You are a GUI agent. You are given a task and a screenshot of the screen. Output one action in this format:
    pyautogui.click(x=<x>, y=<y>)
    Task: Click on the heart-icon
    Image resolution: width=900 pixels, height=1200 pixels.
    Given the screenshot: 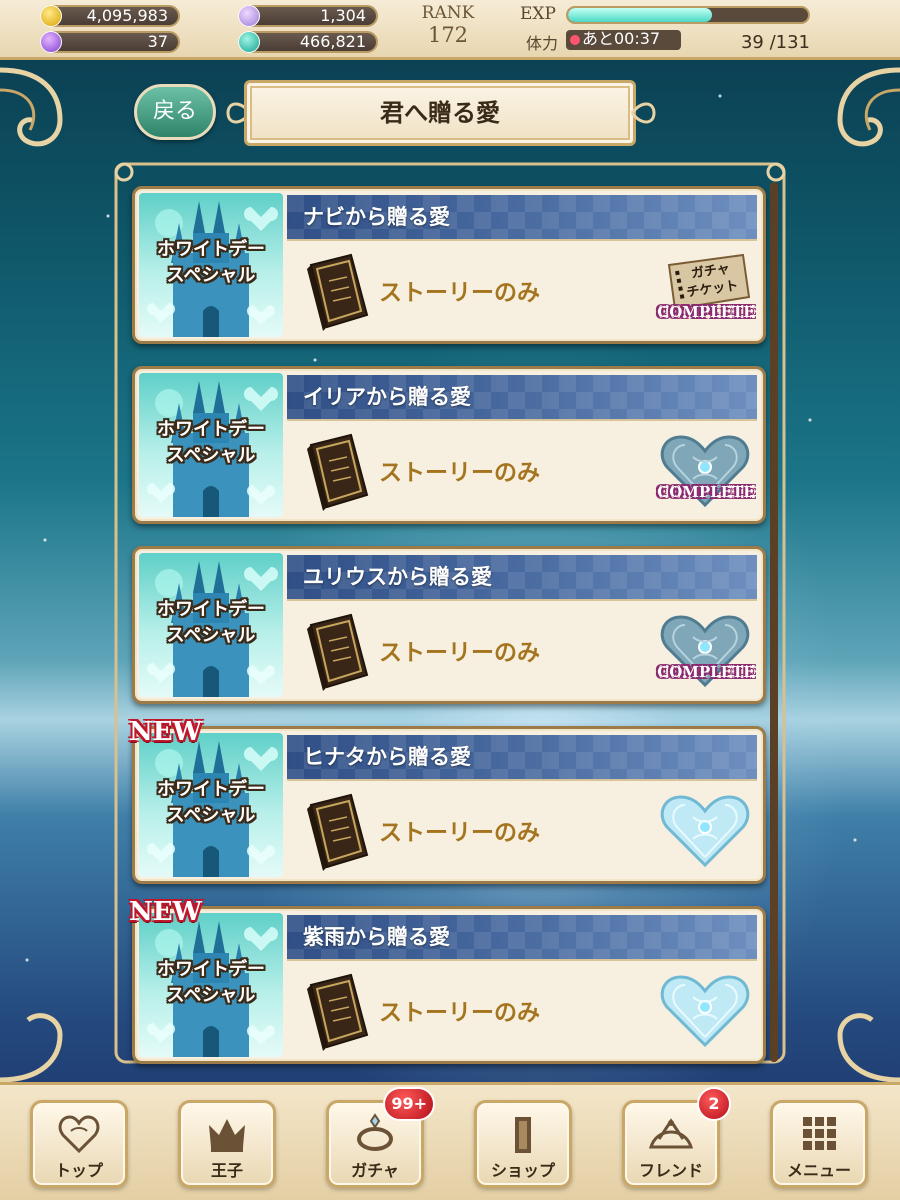 What is the action you would take?
    pyautogui.click(x=79, y=1134)
    